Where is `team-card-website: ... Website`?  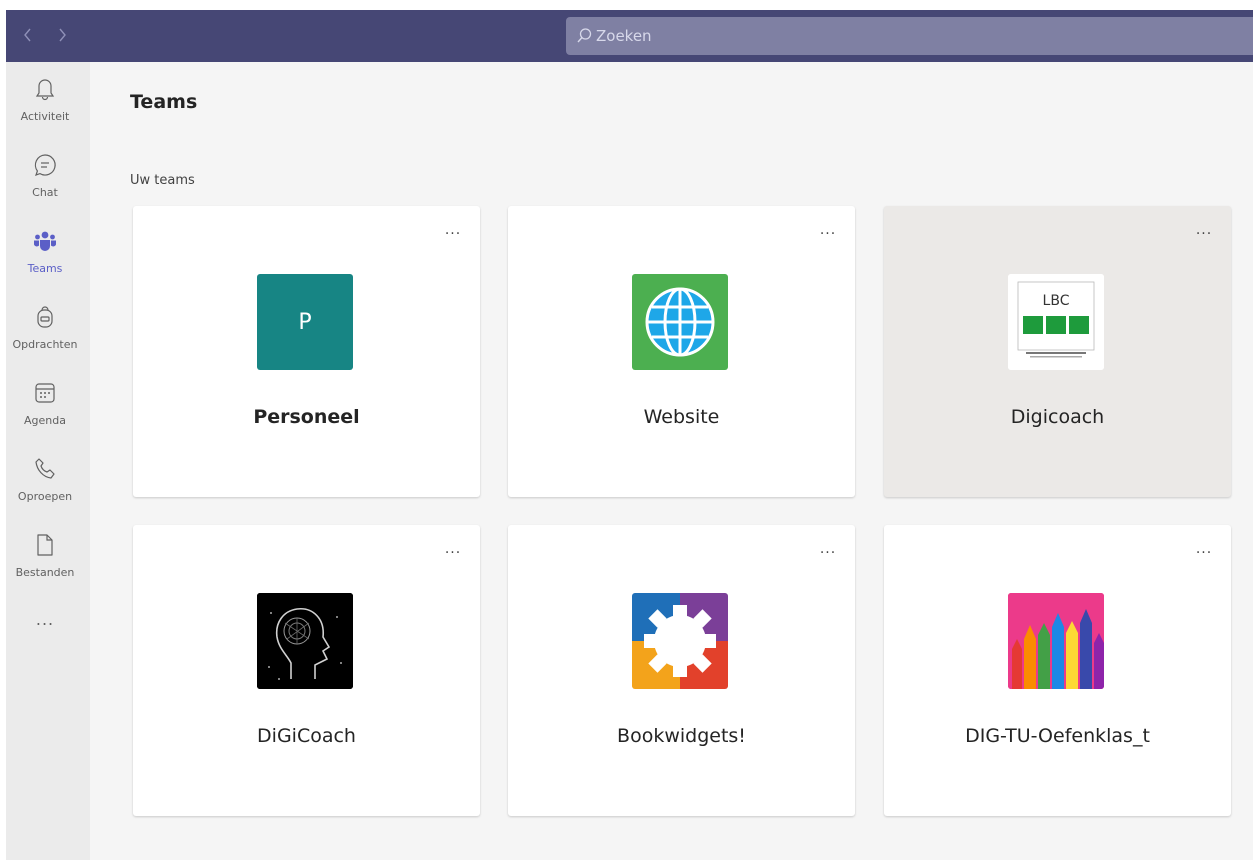 team-card-website: ... Website is located at coordinates (681, 351).